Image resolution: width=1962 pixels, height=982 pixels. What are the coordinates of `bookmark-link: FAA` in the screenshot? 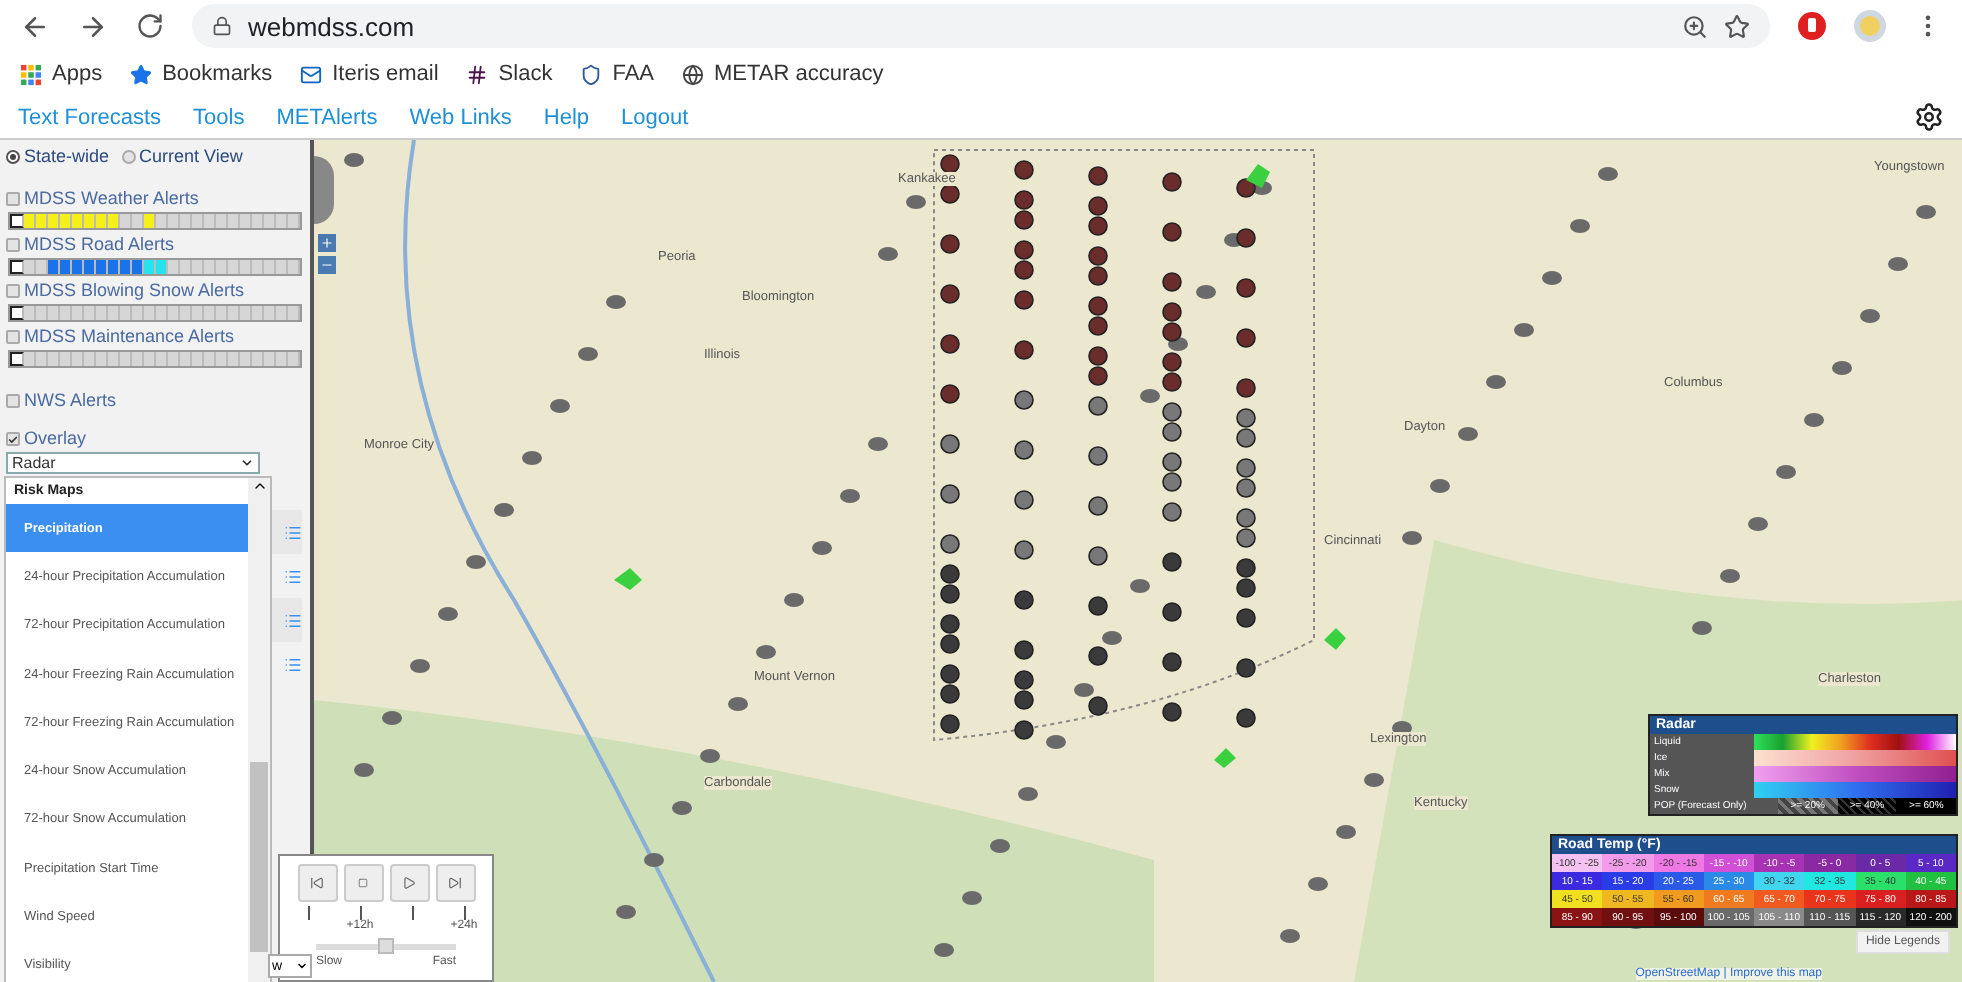 It's located at (617, 74).